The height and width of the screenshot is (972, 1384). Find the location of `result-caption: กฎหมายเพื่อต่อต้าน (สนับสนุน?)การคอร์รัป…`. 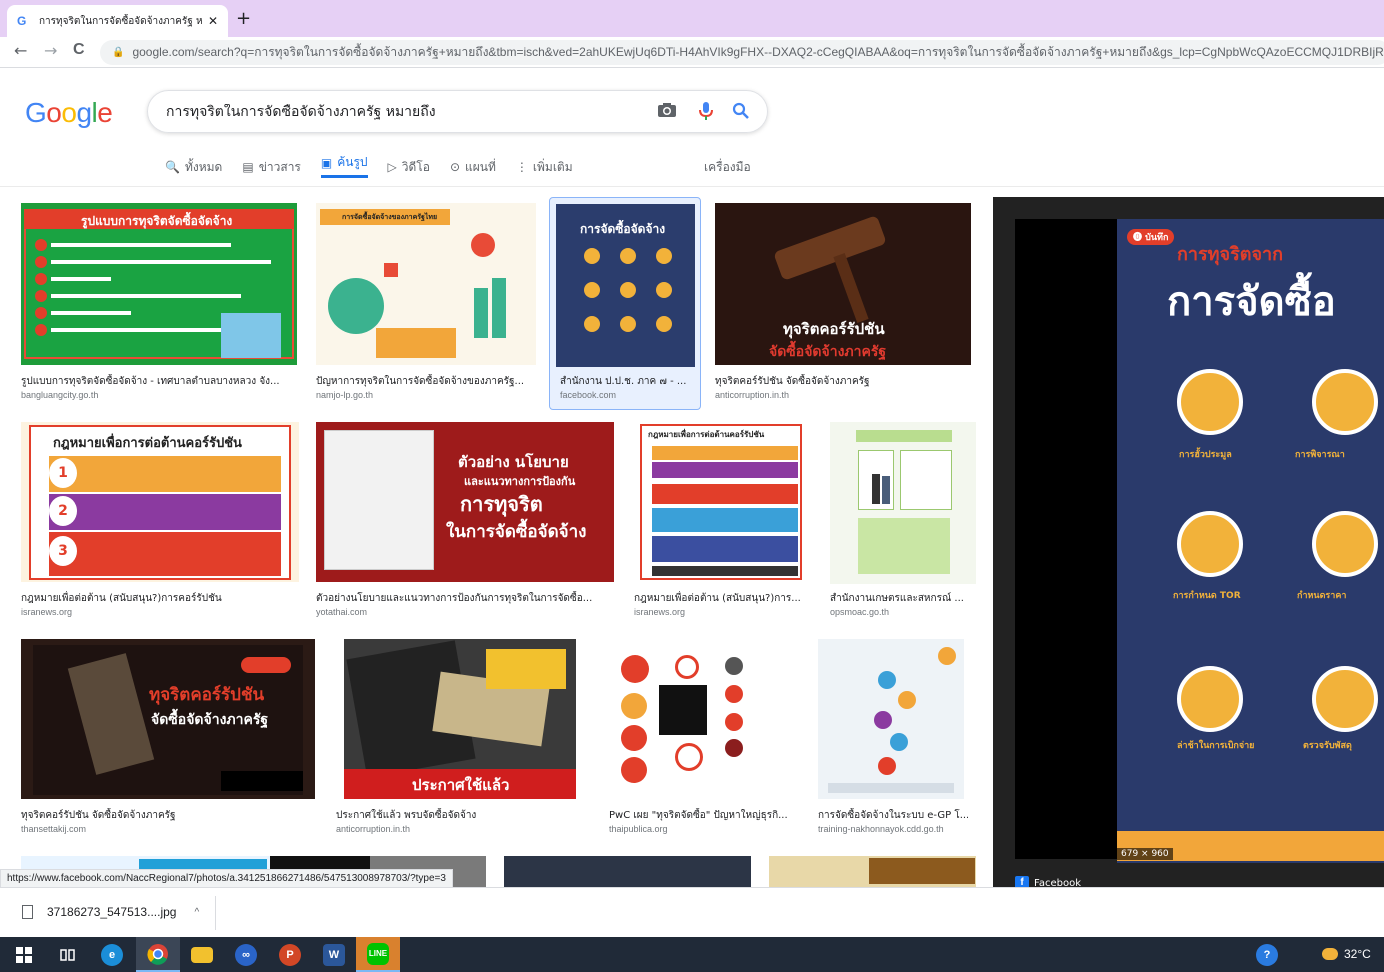

result-caption: กฎหมายเพื่อต่อต้าน (สนับสนุน?)การคอร์รัป… is located at coordinates (160, 598).